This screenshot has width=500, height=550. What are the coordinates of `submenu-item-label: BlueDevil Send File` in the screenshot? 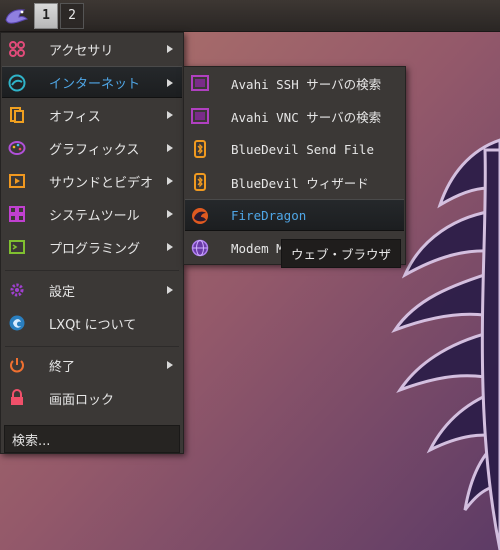 It's located at (302, 149).